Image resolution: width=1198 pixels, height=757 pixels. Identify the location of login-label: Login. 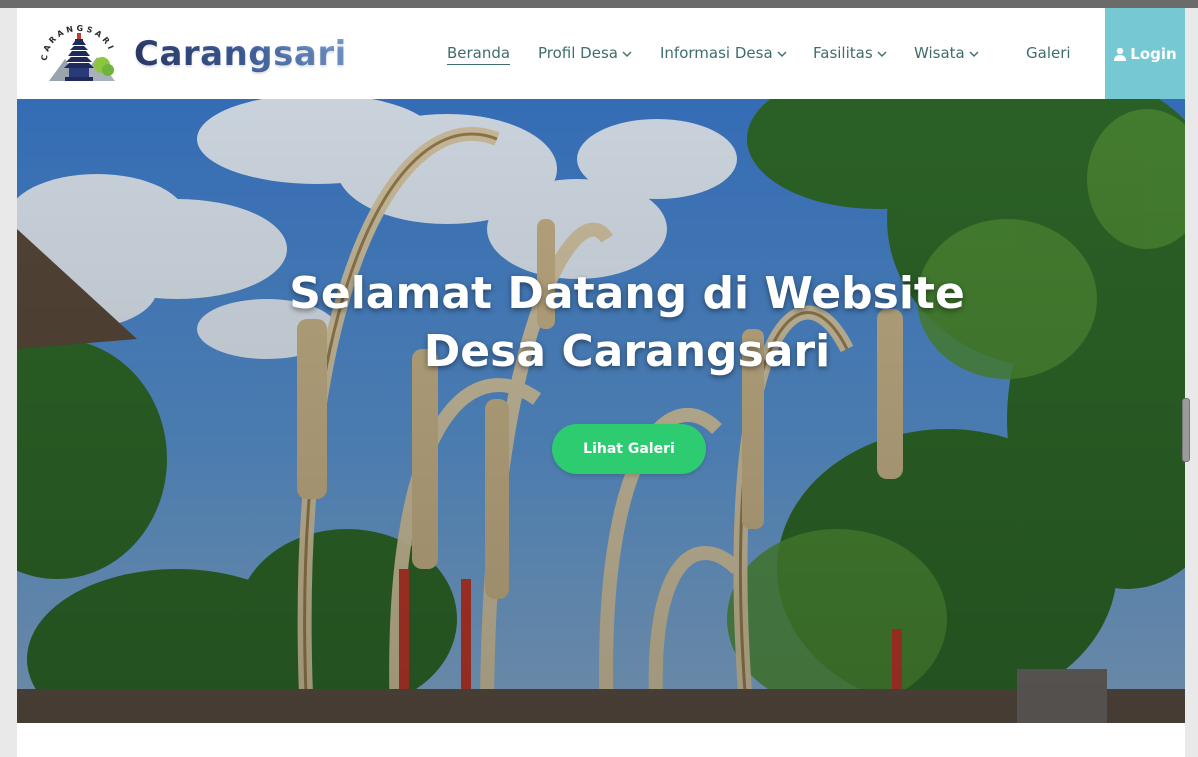
(1153, 53).